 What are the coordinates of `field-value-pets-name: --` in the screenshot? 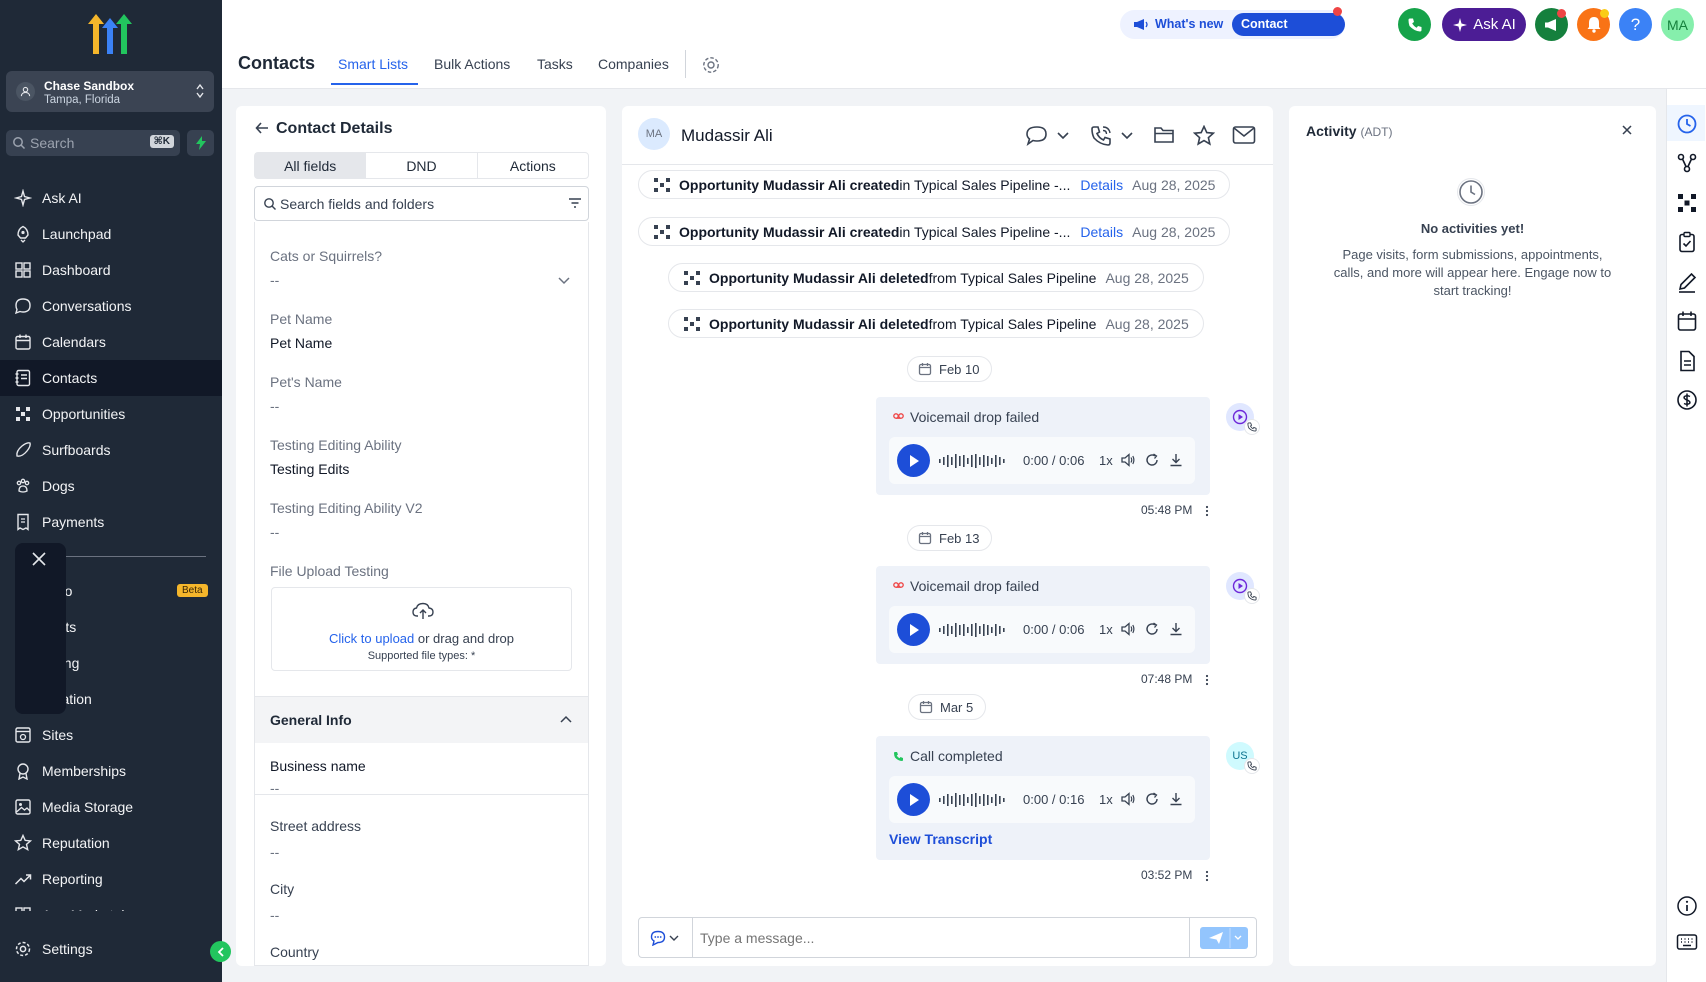 It's located at (274, 406).